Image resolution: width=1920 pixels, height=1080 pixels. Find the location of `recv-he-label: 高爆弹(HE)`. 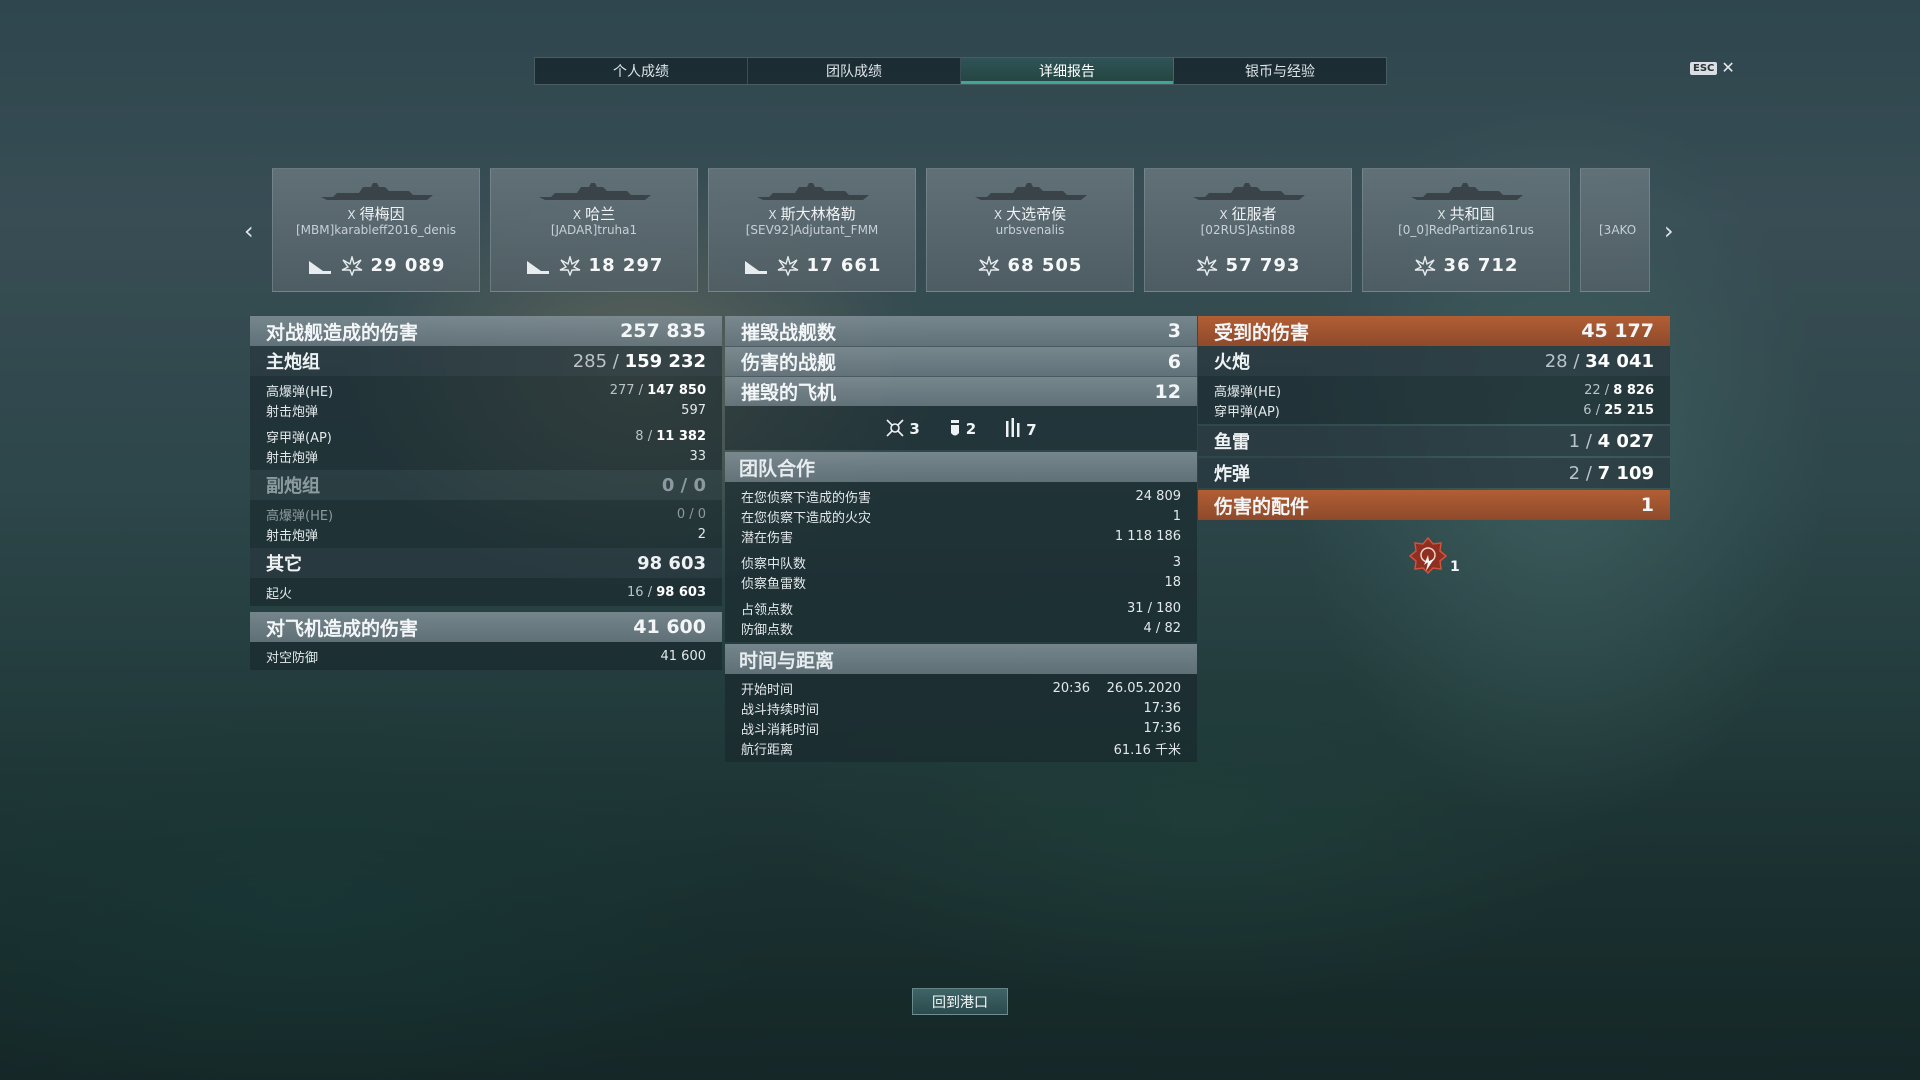

recv-he-label: 高爆弹(HE) is located at coordinates (1248, 392).